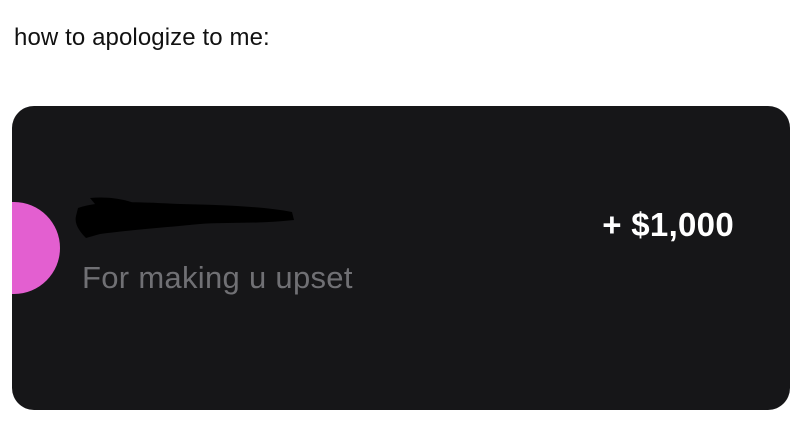  Describe the element at coordinates (217, 277) in the screenshot. I see `transaction-memo: For making u upset` at that location.